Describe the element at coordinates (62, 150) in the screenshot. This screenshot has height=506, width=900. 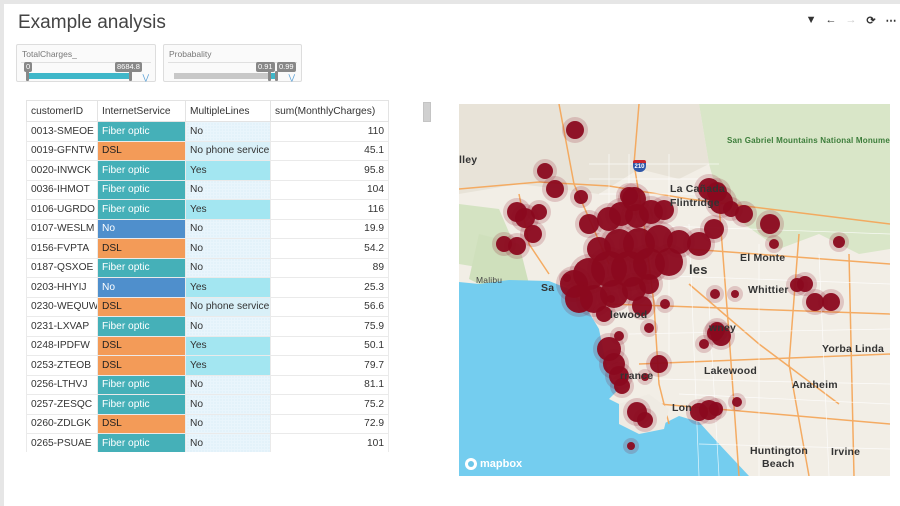
I see `cell-customerid: 0019-GFNTW` at that location.